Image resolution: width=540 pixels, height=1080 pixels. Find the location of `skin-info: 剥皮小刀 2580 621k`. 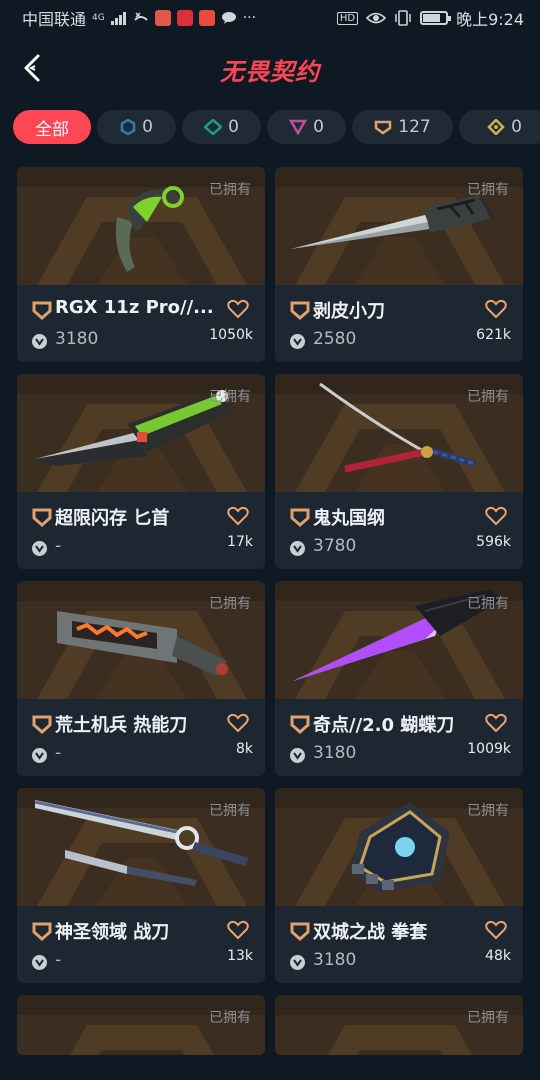

skin-info: 剥皮小刀 2580 621k is located at coordinates (399, 323).